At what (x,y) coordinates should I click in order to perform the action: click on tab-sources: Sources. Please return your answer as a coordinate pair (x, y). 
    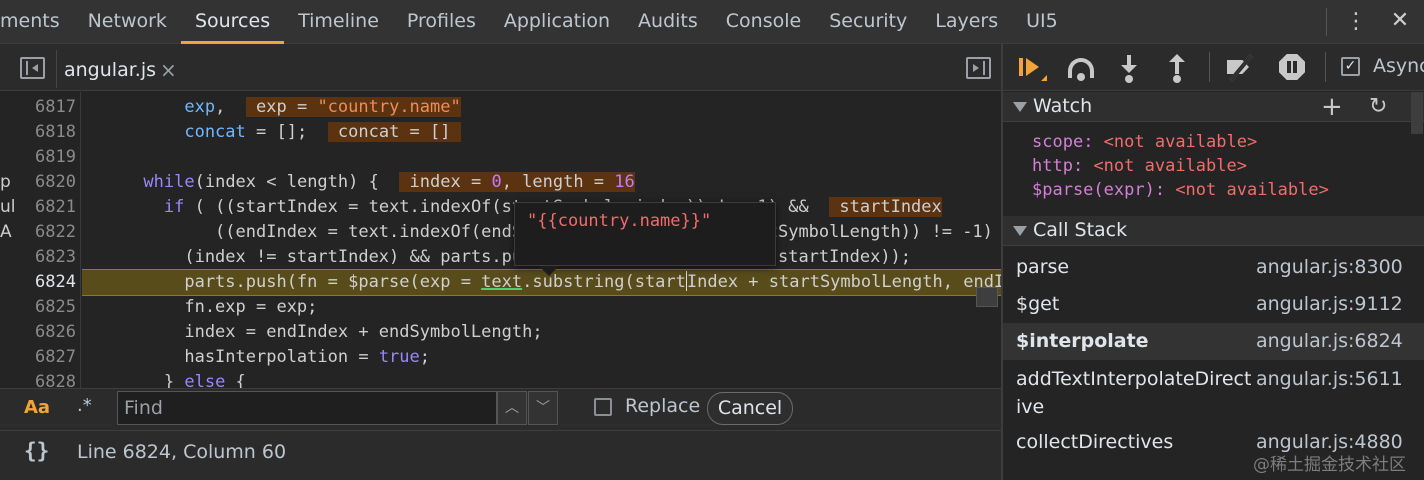
    Looking at the image, I should click on (232, 22).